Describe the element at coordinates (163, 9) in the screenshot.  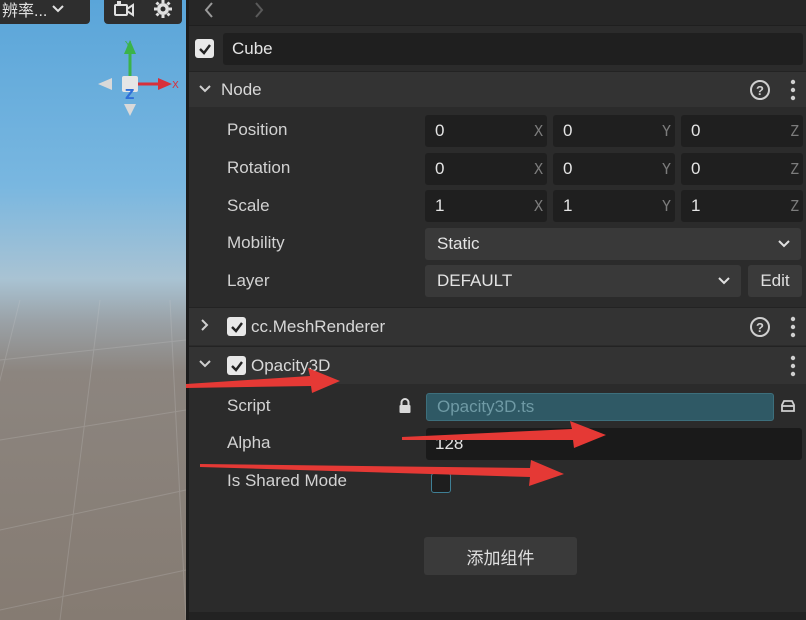
I see `gear-icon` at that location.